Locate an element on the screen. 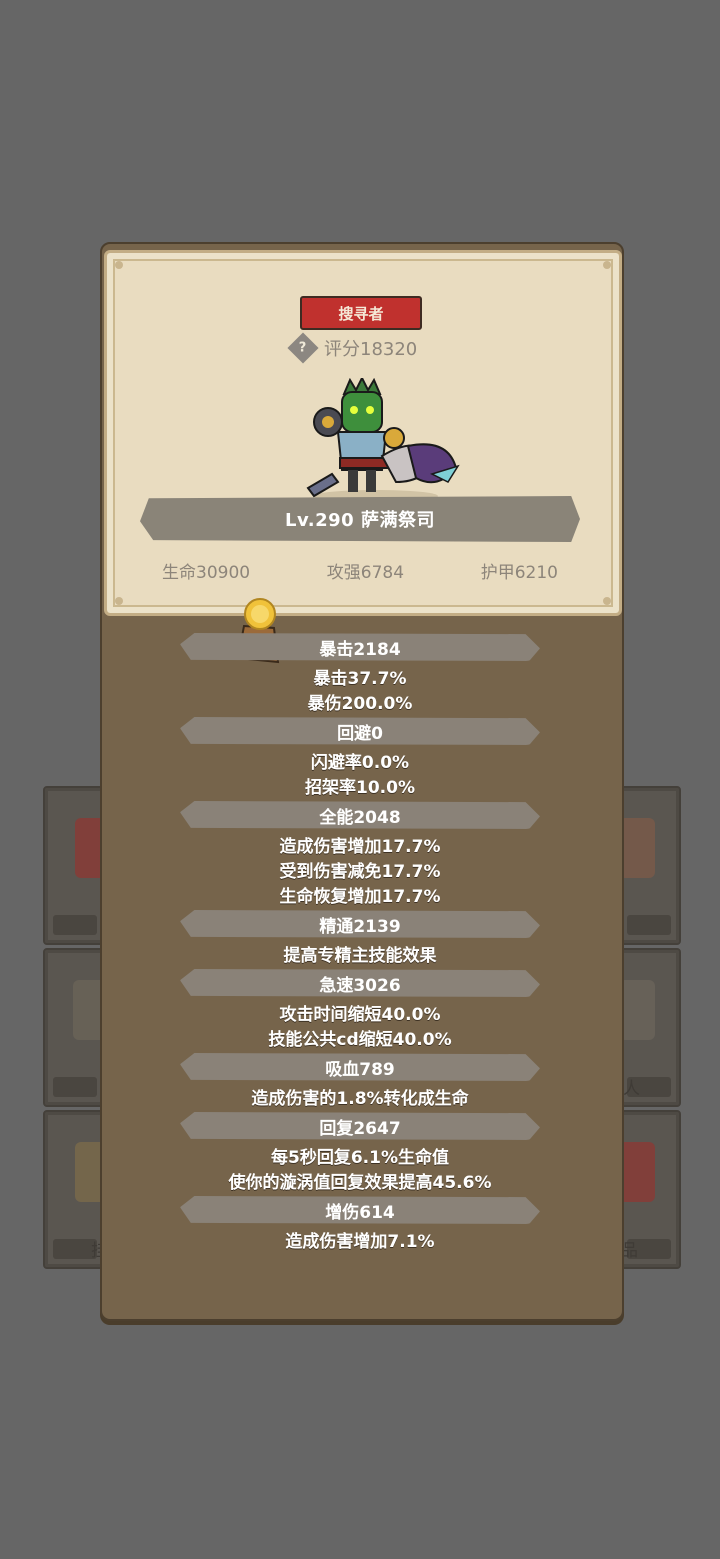 The width and height of the screenshot is (720, 1559). attr-line: 造成伤害增加17.7% is located at coordinates (360, 847).